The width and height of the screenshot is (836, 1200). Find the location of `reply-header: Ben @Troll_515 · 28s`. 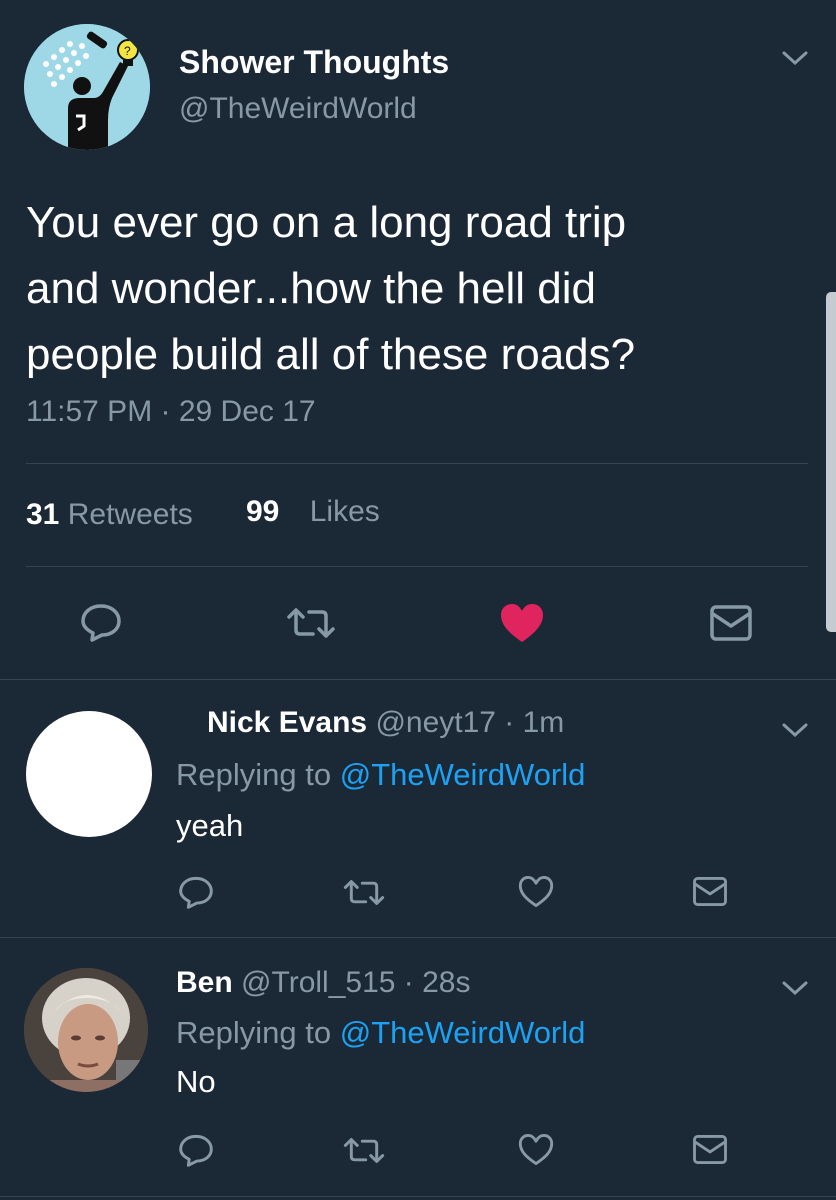

reply-header: Ben @Troll_515 · 28s is located at coordinates (323, 983).